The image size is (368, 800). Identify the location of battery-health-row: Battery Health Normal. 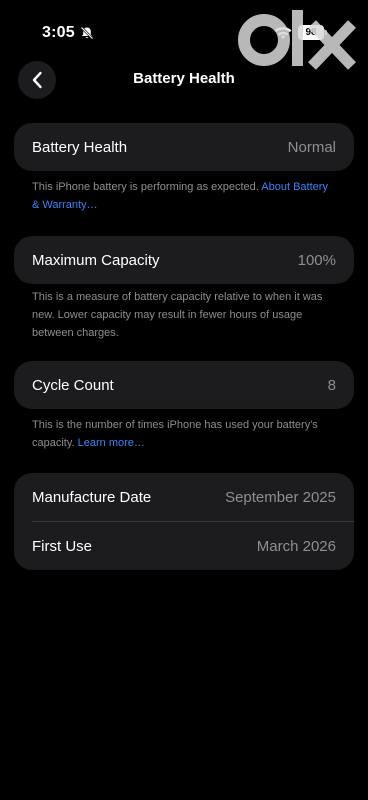
(184, 147).